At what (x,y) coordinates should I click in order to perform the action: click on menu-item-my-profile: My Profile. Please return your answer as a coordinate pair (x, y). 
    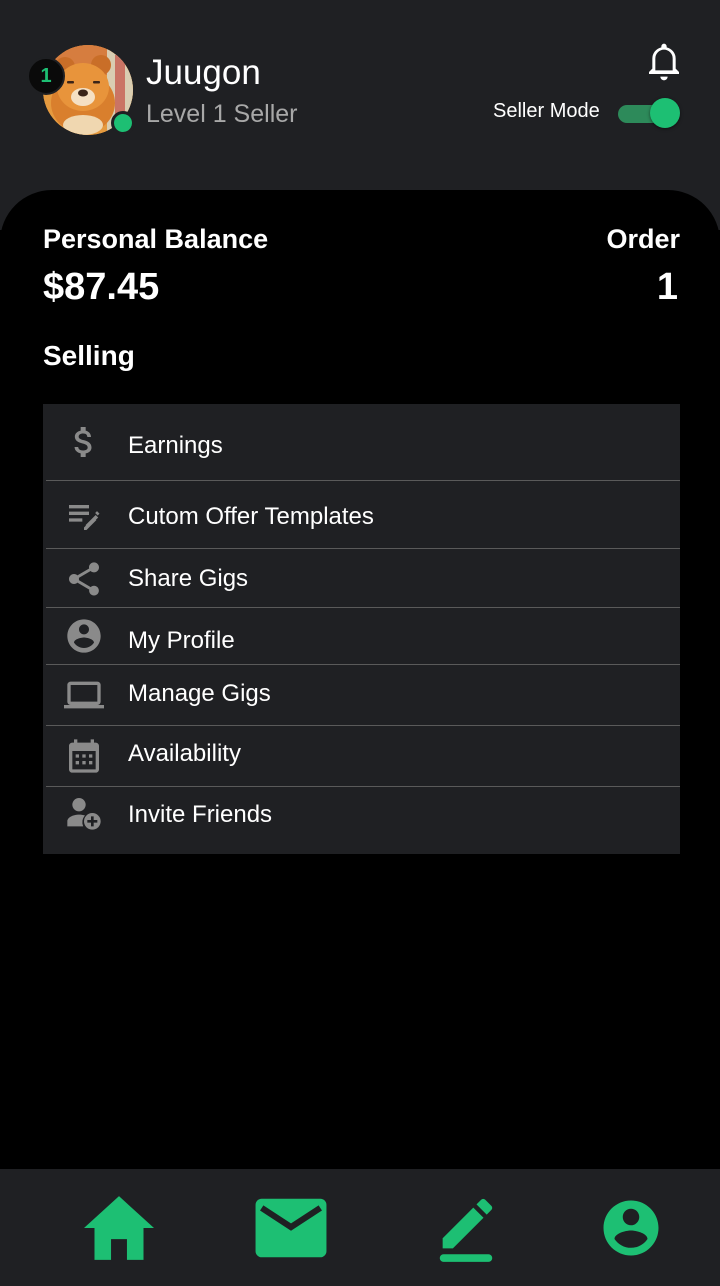
    Looking at the image, I should click on (363, 636).